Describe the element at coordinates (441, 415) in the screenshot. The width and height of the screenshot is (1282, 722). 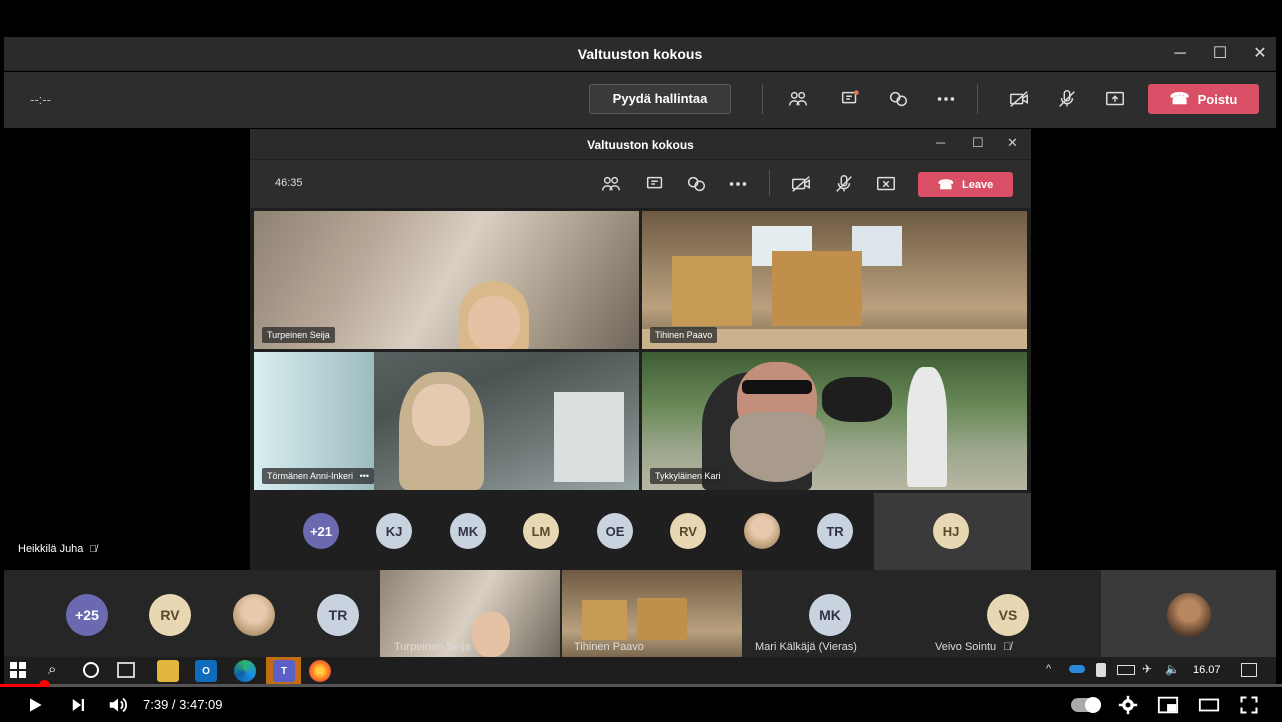
I see `participant-face` at that location.